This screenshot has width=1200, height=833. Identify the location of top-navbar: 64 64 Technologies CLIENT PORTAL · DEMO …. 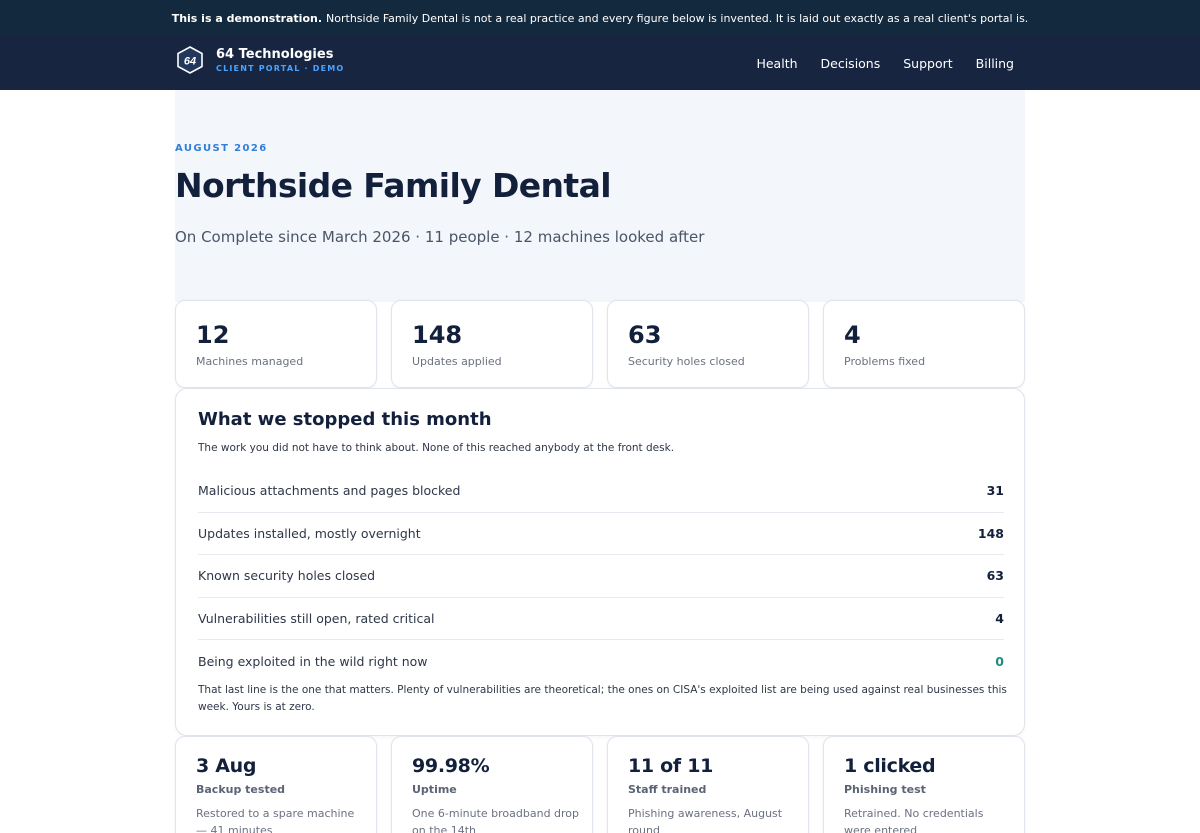
(600, 63).